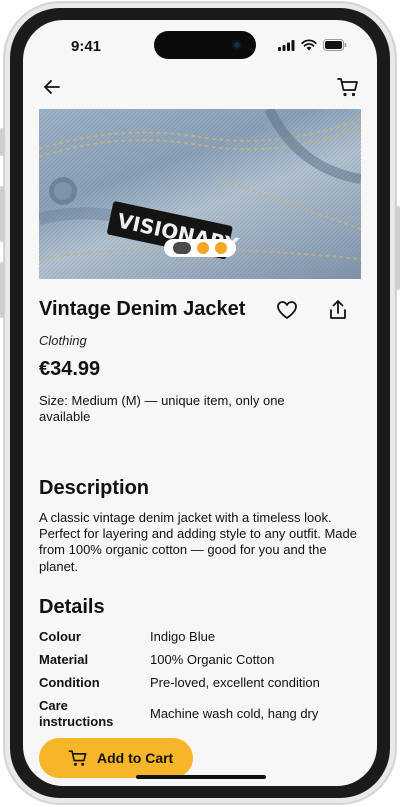  I want to click on cart-button, so click(348, 87).